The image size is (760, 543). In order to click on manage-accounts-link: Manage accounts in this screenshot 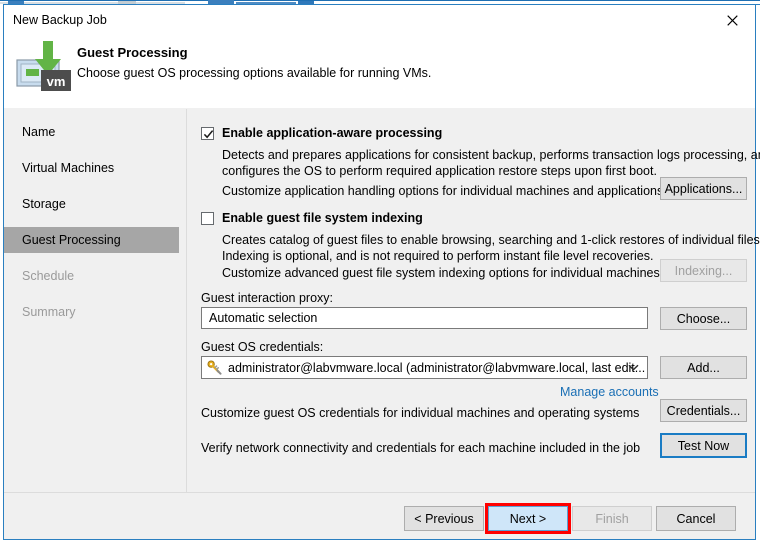, I will do `click(609, 392)`.